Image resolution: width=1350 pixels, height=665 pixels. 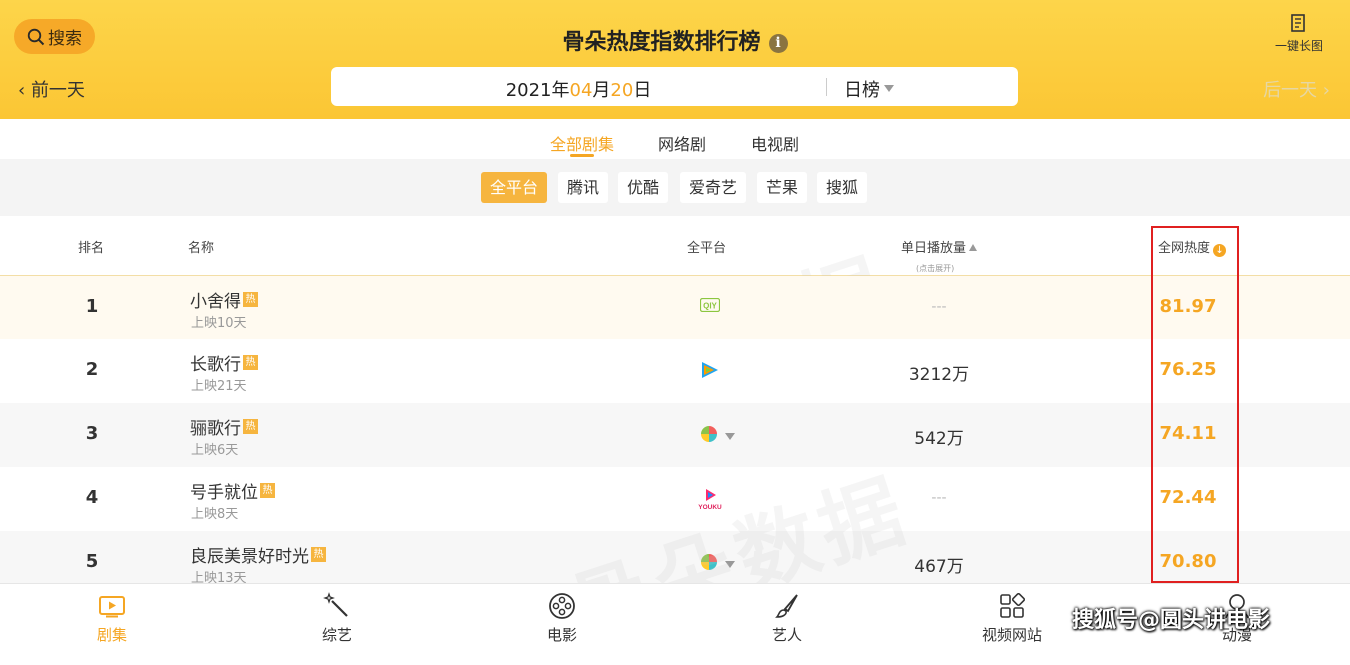 I want to click on long-image-label: 一键长图, so click(x=1298, y=46).